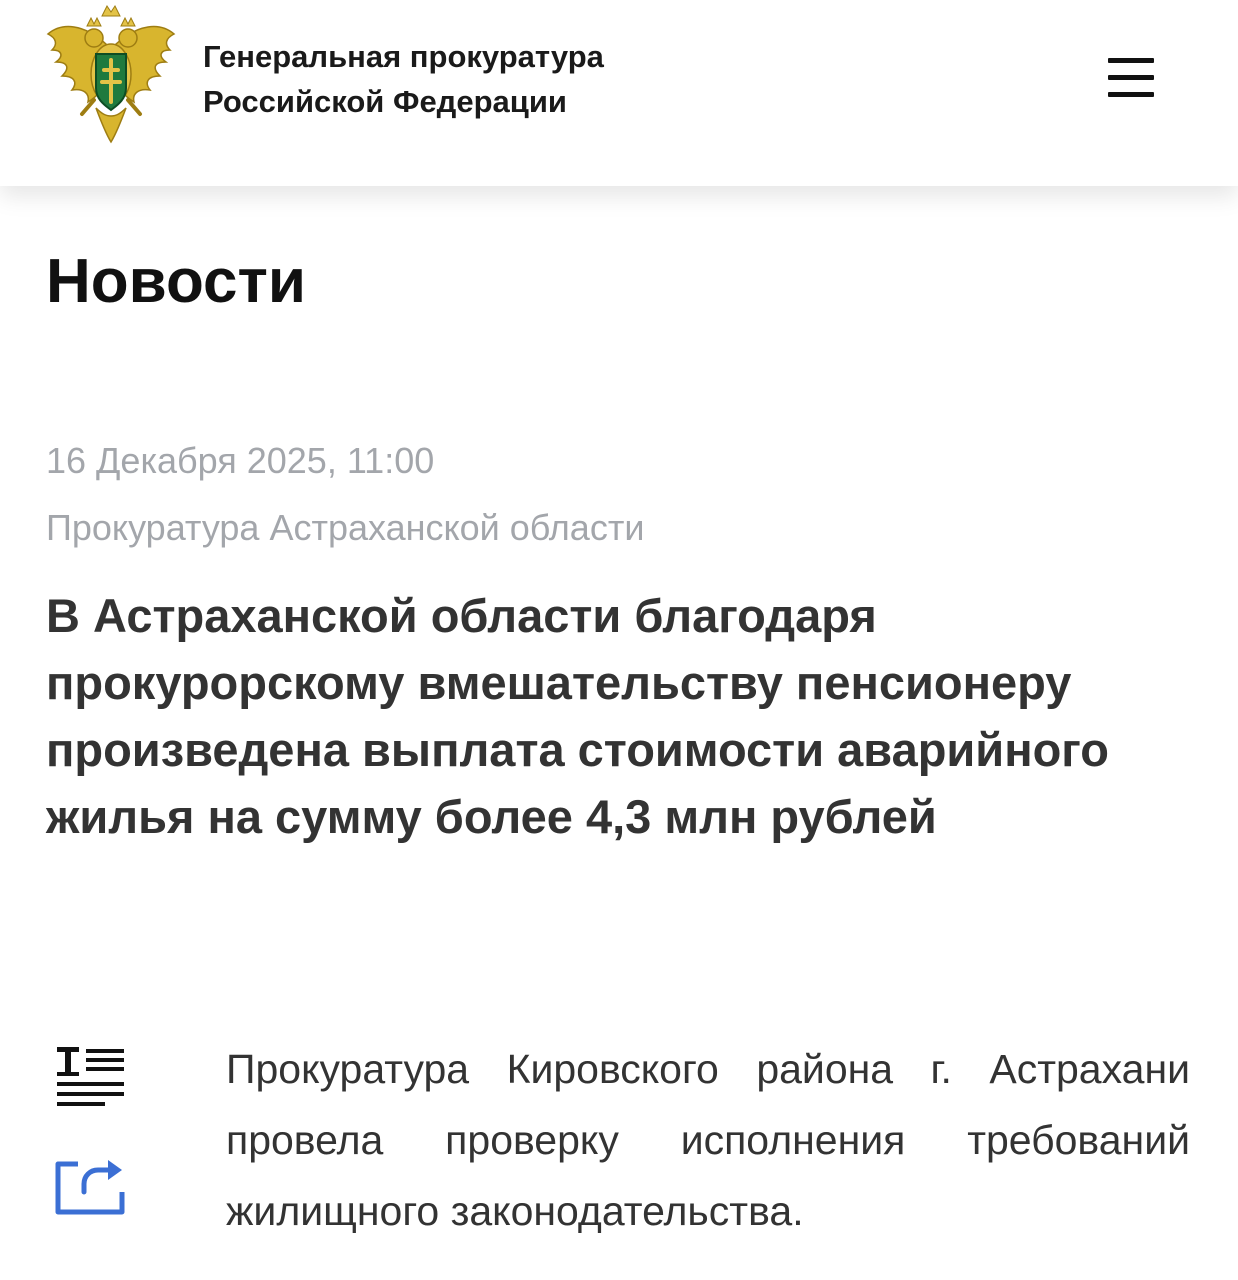  Describe the element at coordinates (111, 75) in the screenshot. I see `emblem-icon` at that location.